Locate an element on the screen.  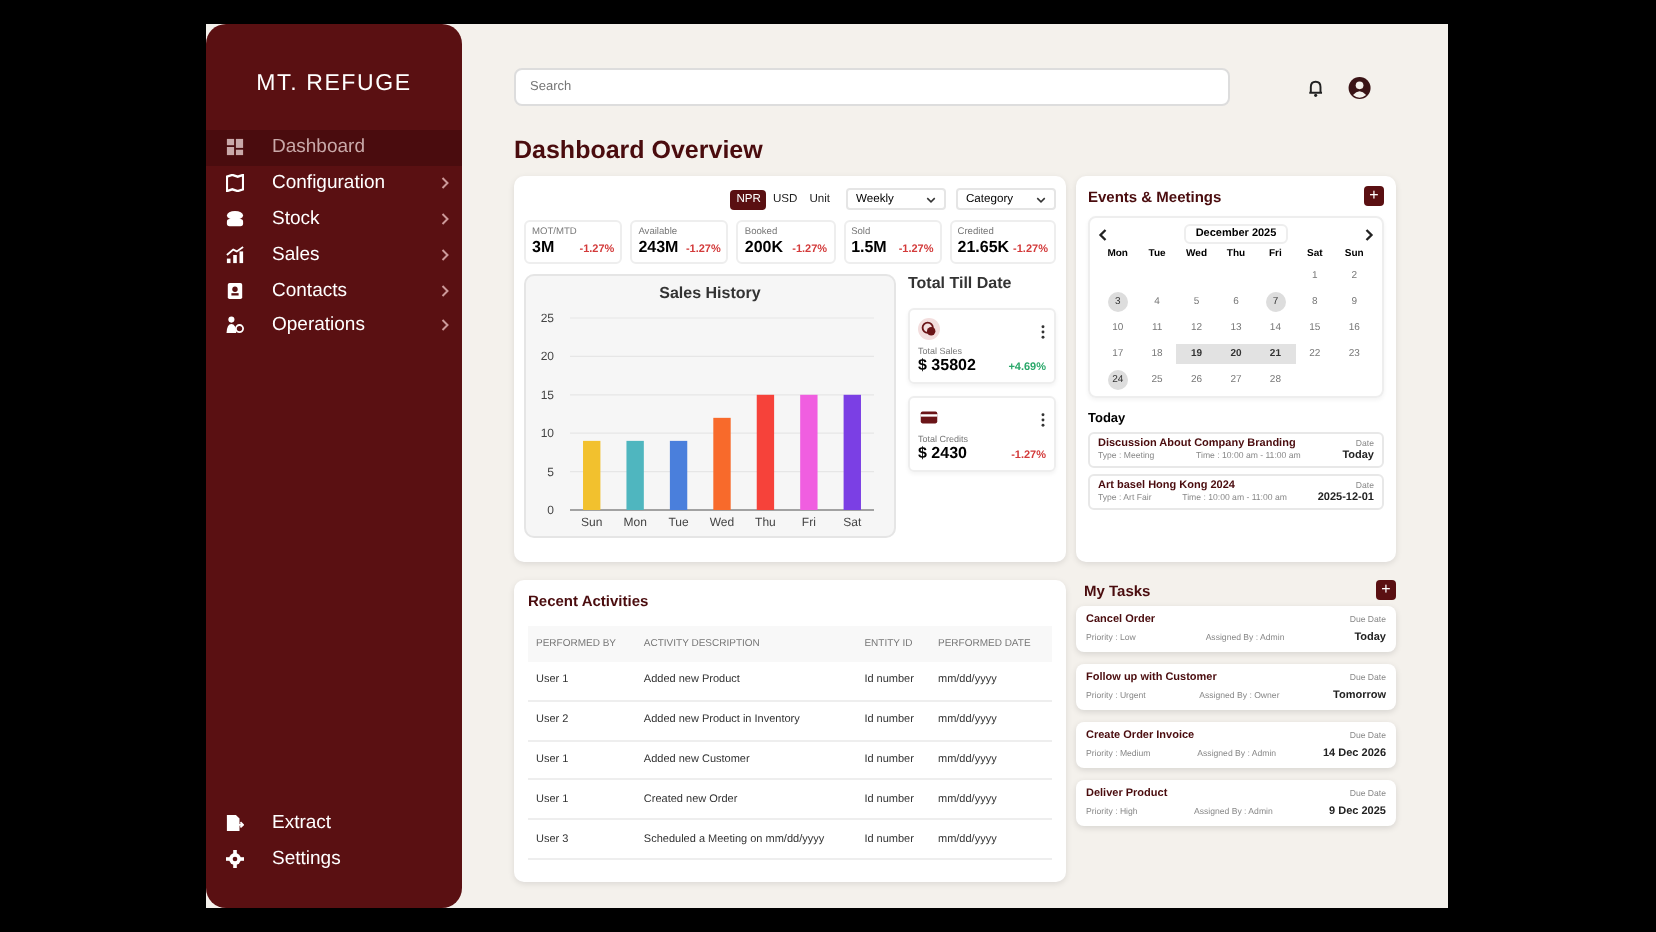
metric-value: 21.65K is located at coordinates (983, 247).